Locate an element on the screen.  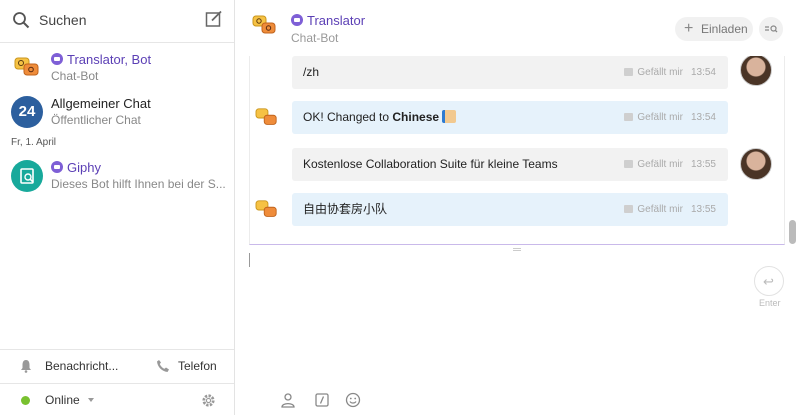
smiley-icon is located at coordinates (353, 400).